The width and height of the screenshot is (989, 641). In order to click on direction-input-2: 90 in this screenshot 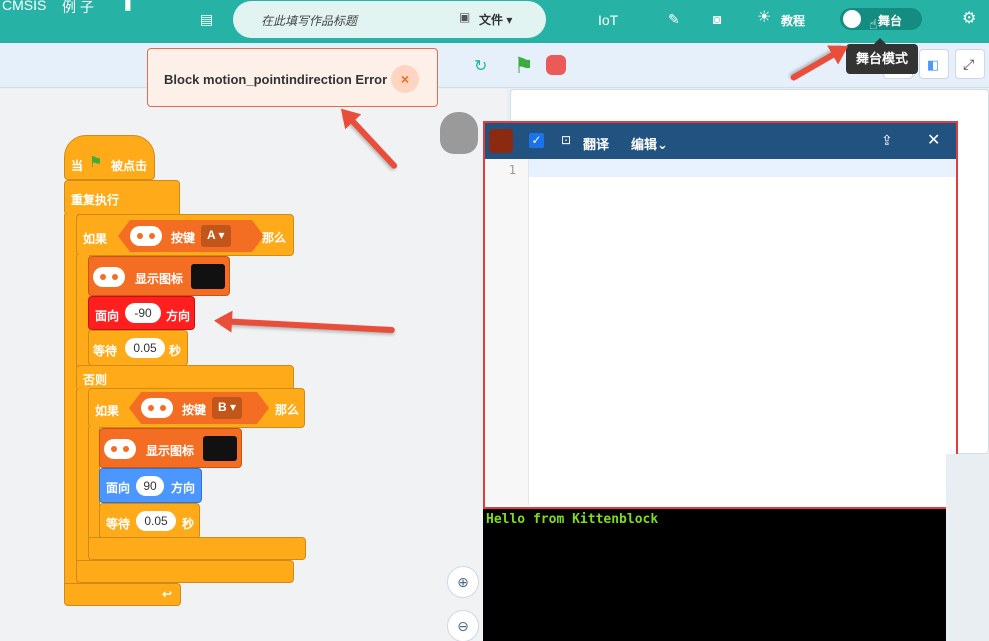, I will do `click(150, 486)`.